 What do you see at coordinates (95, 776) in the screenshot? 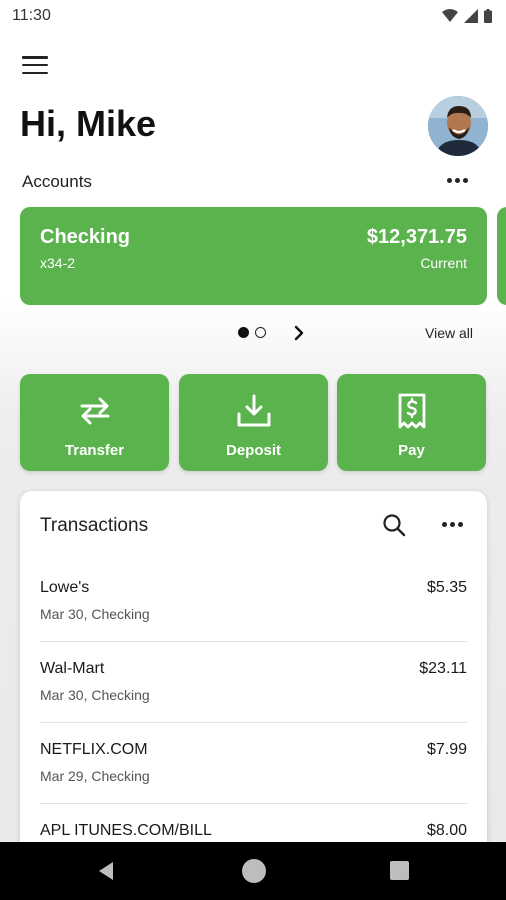
I see `transaction-meta: Mar 29, Checking` at bounding box center [95, 776].